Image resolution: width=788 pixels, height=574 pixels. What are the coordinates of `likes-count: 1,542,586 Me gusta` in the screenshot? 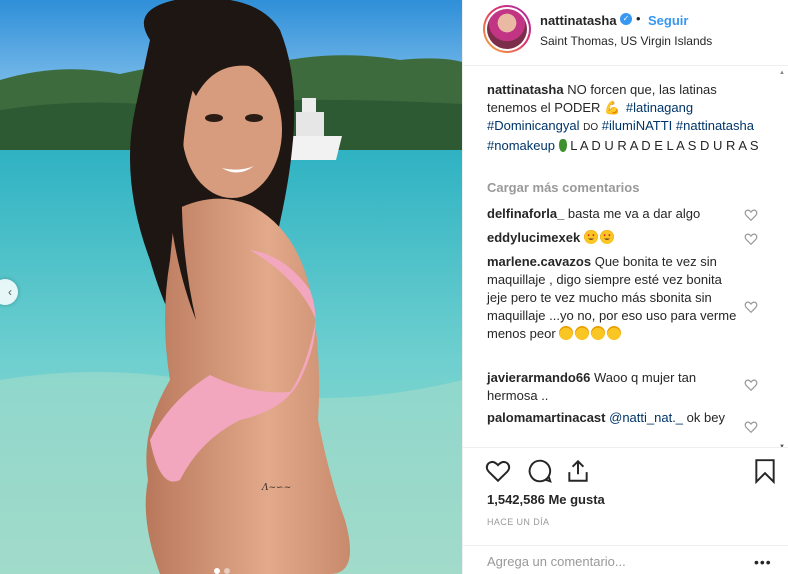 It's located at (546, 499).